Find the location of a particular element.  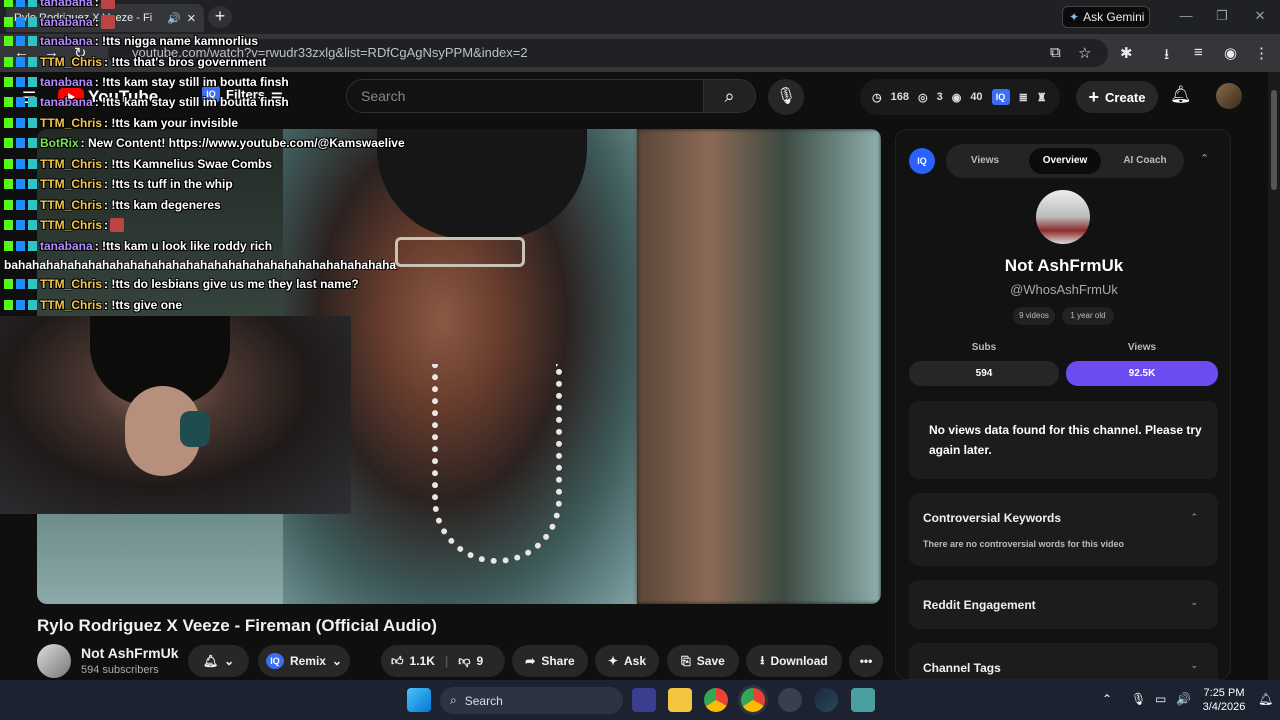

account-avatar is located at coordinates (1229, 96).